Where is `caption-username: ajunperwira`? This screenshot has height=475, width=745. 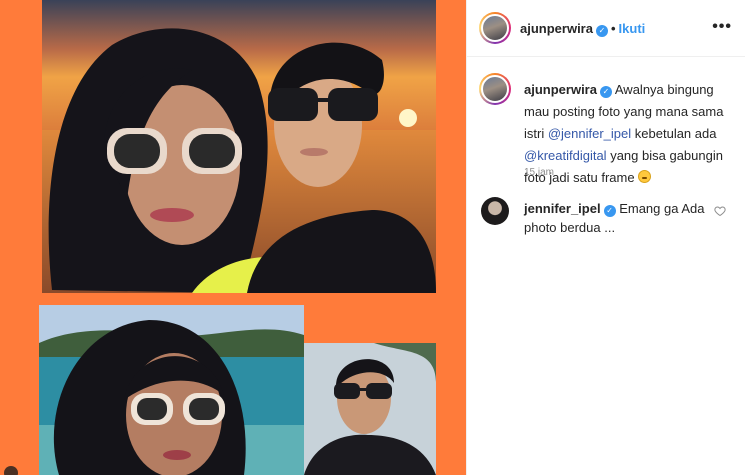
caption-username: ajunperwira is located at coordinates (560, 89).